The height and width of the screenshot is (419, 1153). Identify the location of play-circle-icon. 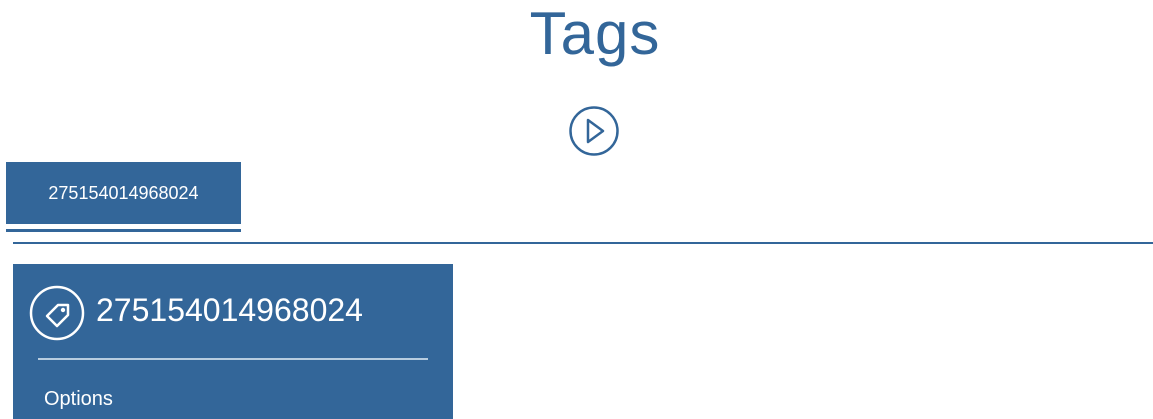
(594, 131).